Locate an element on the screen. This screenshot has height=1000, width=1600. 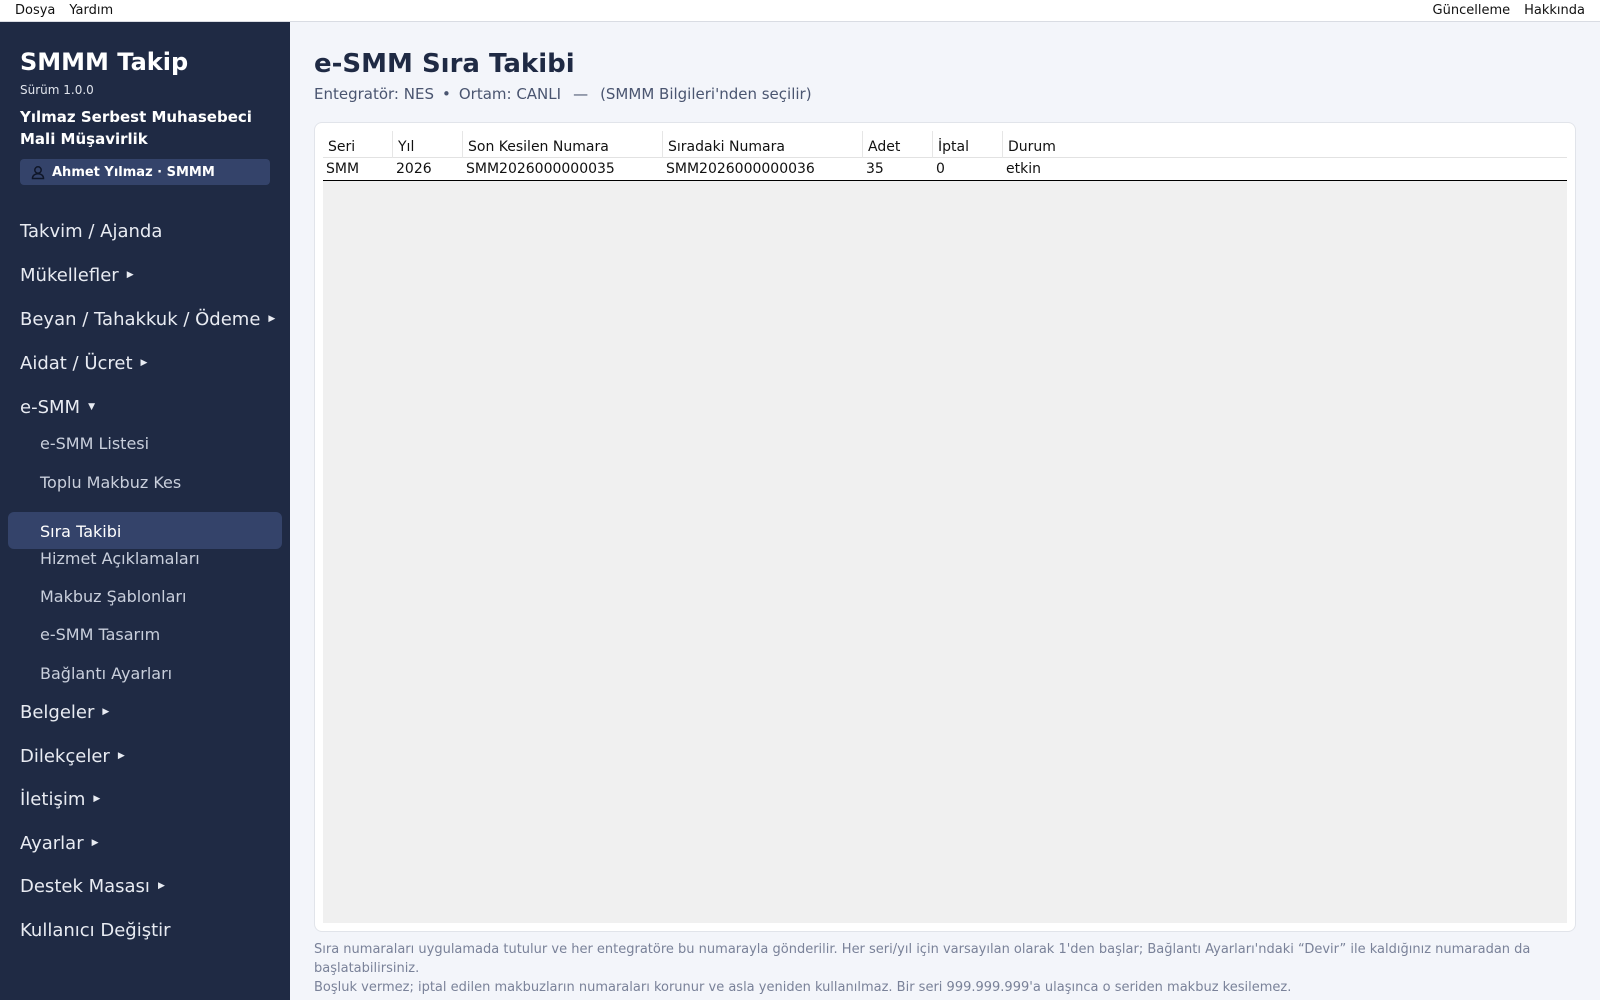
nav-esmm: e-SMM ▼ is located at coordinates (57, 407).